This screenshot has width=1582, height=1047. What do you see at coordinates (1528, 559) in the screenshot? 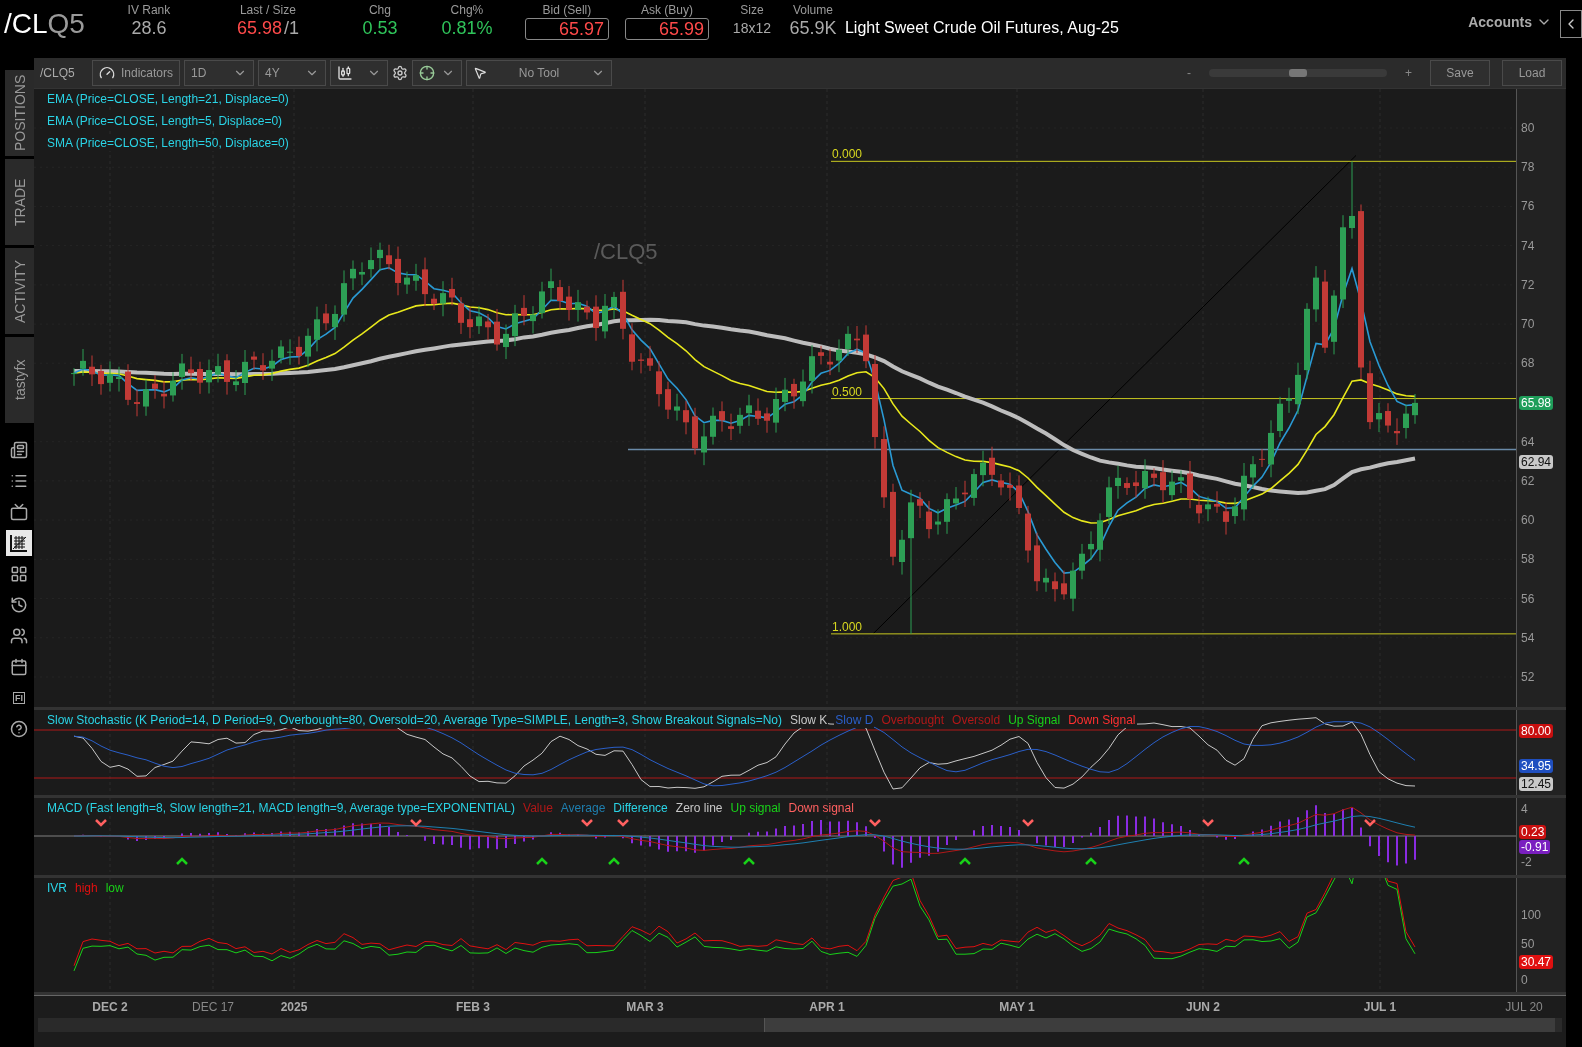
I see `axis-label: 58` at bounding box center [1528, 559].